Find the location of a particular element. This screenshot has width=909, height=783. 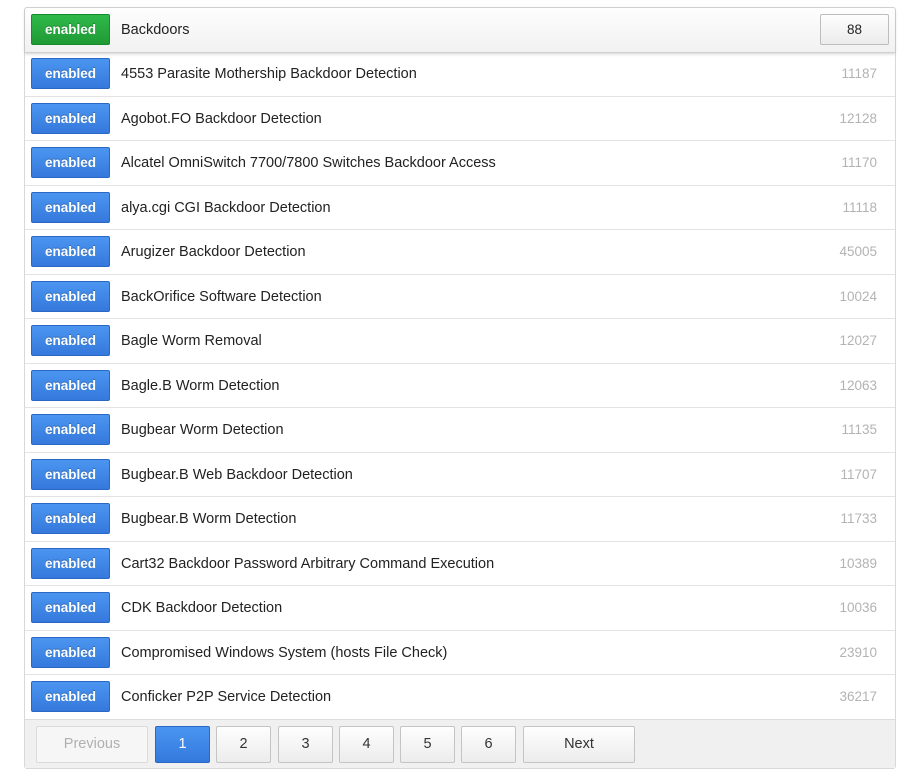

plugin-id: 11187 is located at coordinates (859, 73).